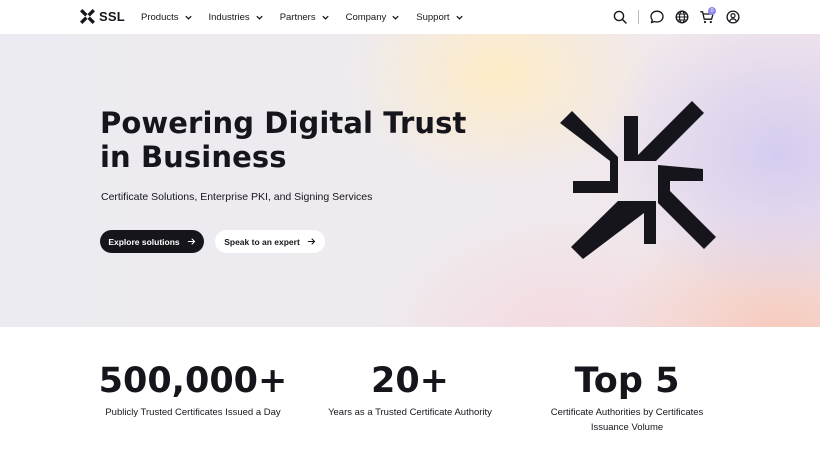 Image resolution: width=820 pixels, height=461 pixels. Describe the element at coordinates (682, 17) in the screenshot. I see `globe-icon` at that location.